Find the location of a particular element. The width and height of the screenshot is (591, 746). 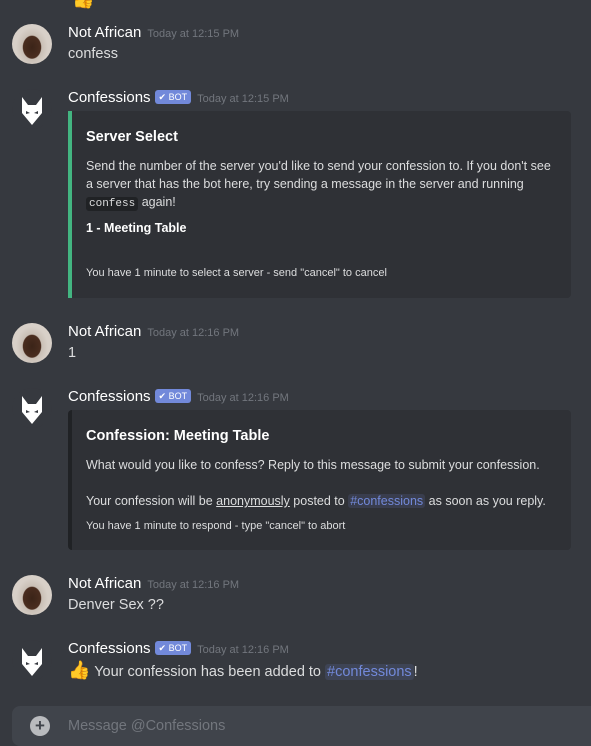

inline-code: confess is located at coordinates (112, 204).